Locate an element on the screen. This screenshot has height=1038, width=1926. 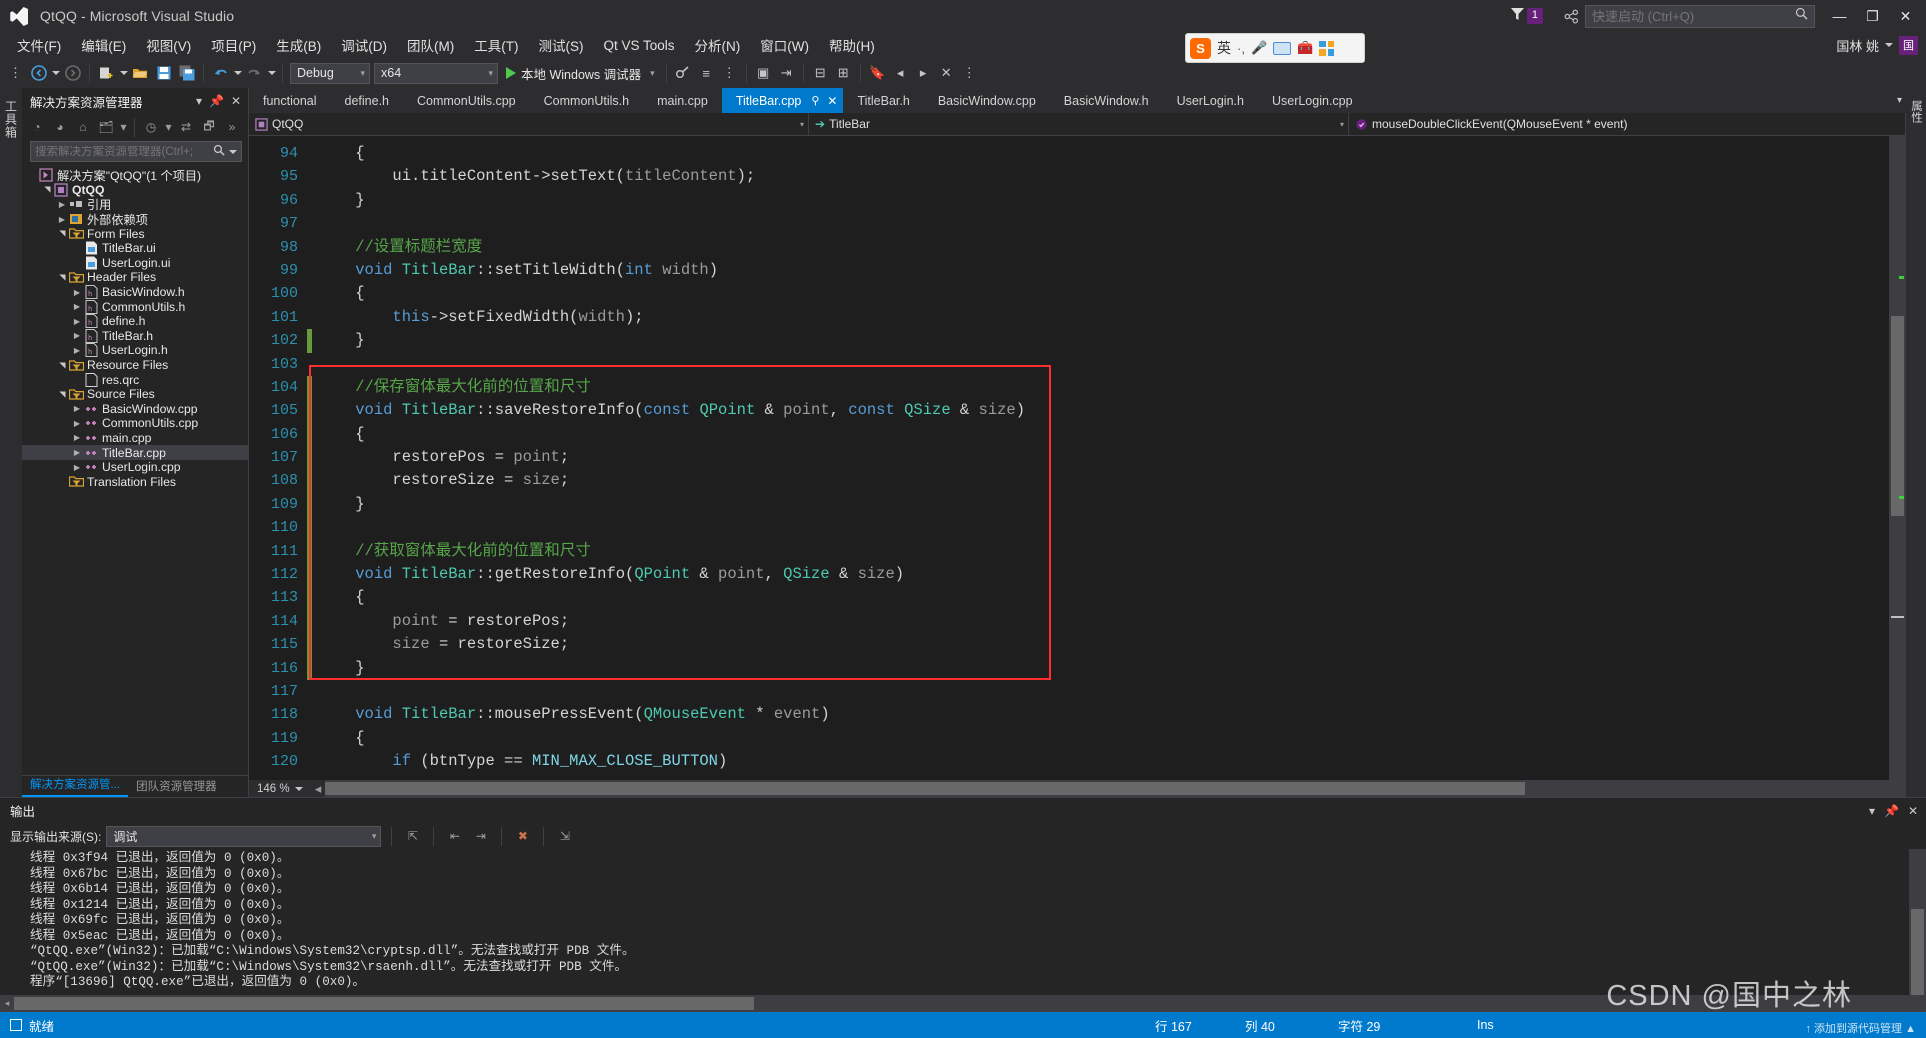
editor-tab-titlebar-h: TitleBar.h is located at coordinates (883, 100).